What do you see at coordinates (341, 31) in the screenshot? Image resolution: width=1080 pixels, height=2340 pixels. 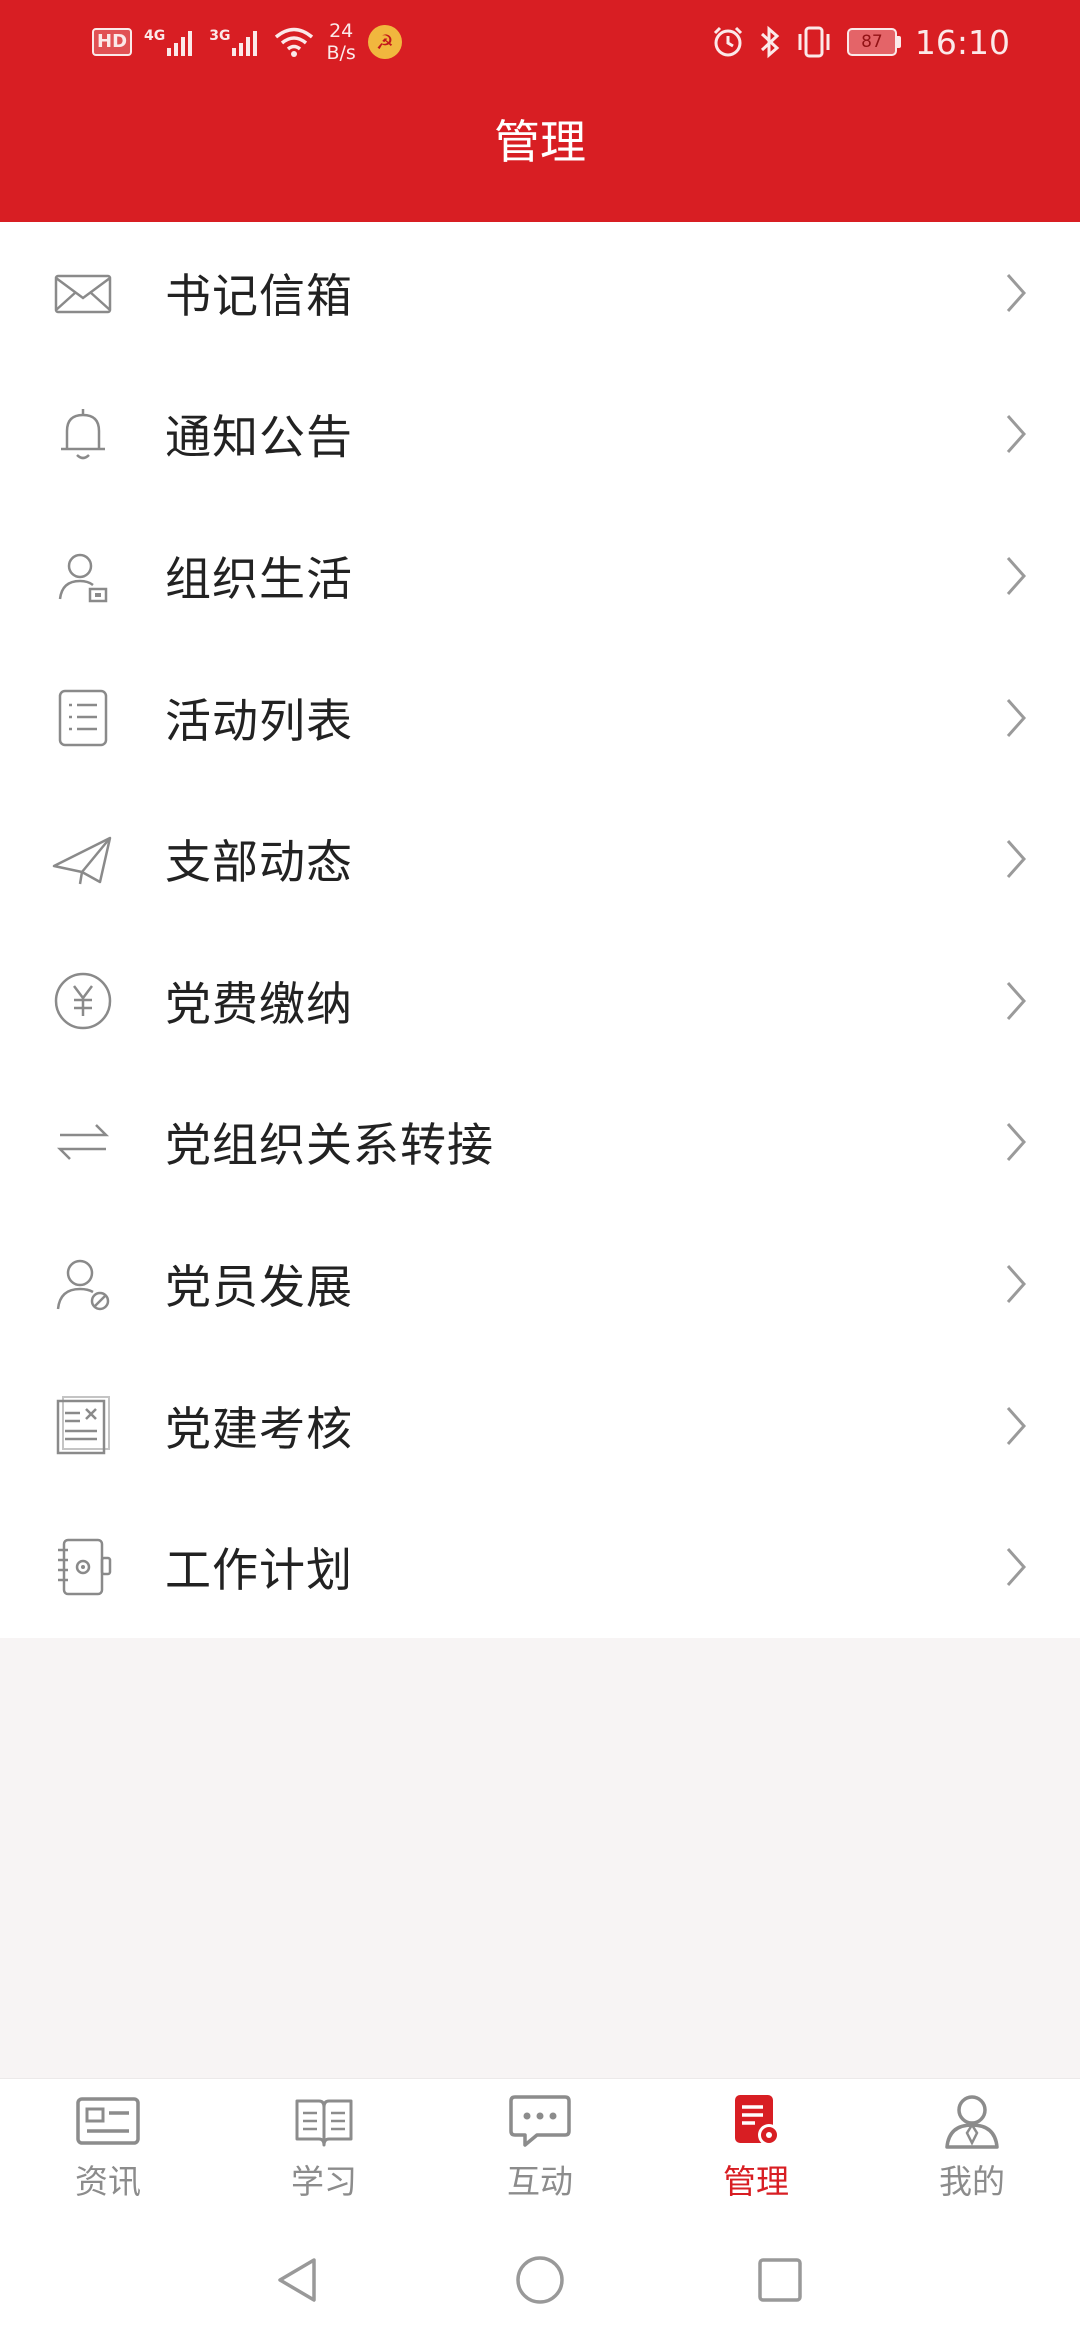 I see `speed-value: 24` at bounding box center [341, 31].